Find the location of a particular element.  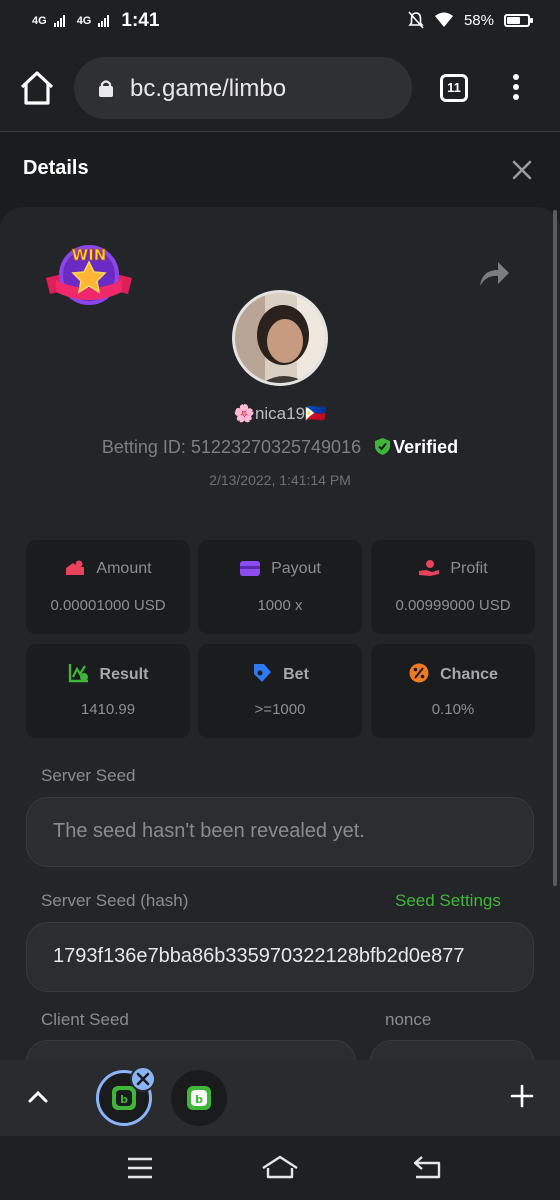

panel-title: Details is located at coordinates (56, 168).